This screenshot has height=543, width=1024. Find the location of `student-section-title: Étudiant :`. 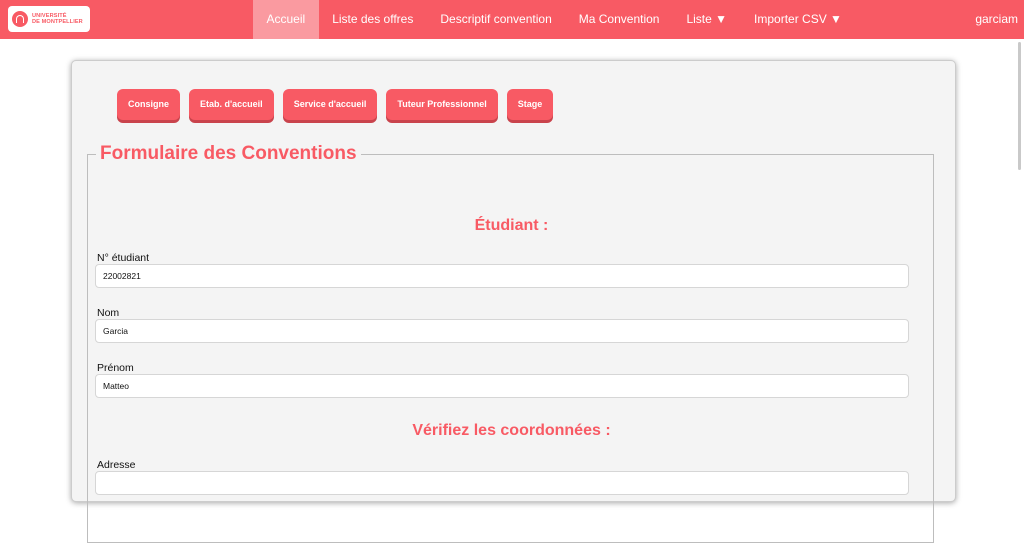

student-section-title: Étudiant : is located at coordinates (511, 225).